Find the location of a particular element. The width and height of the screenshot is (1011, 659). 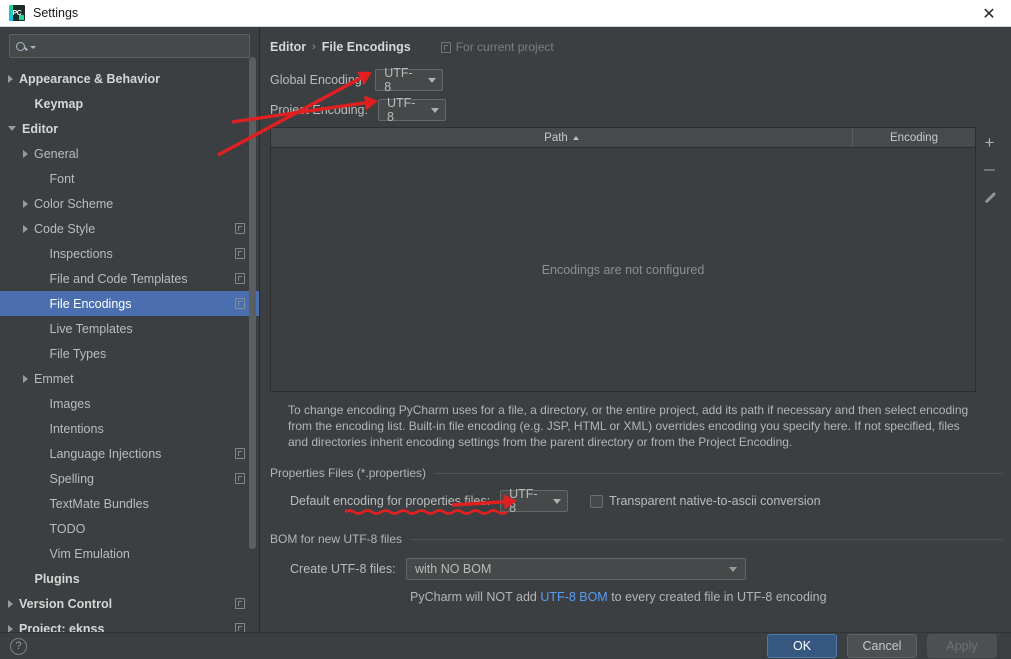

sidebar-item-font: Font is located at coordinates (129, 178).